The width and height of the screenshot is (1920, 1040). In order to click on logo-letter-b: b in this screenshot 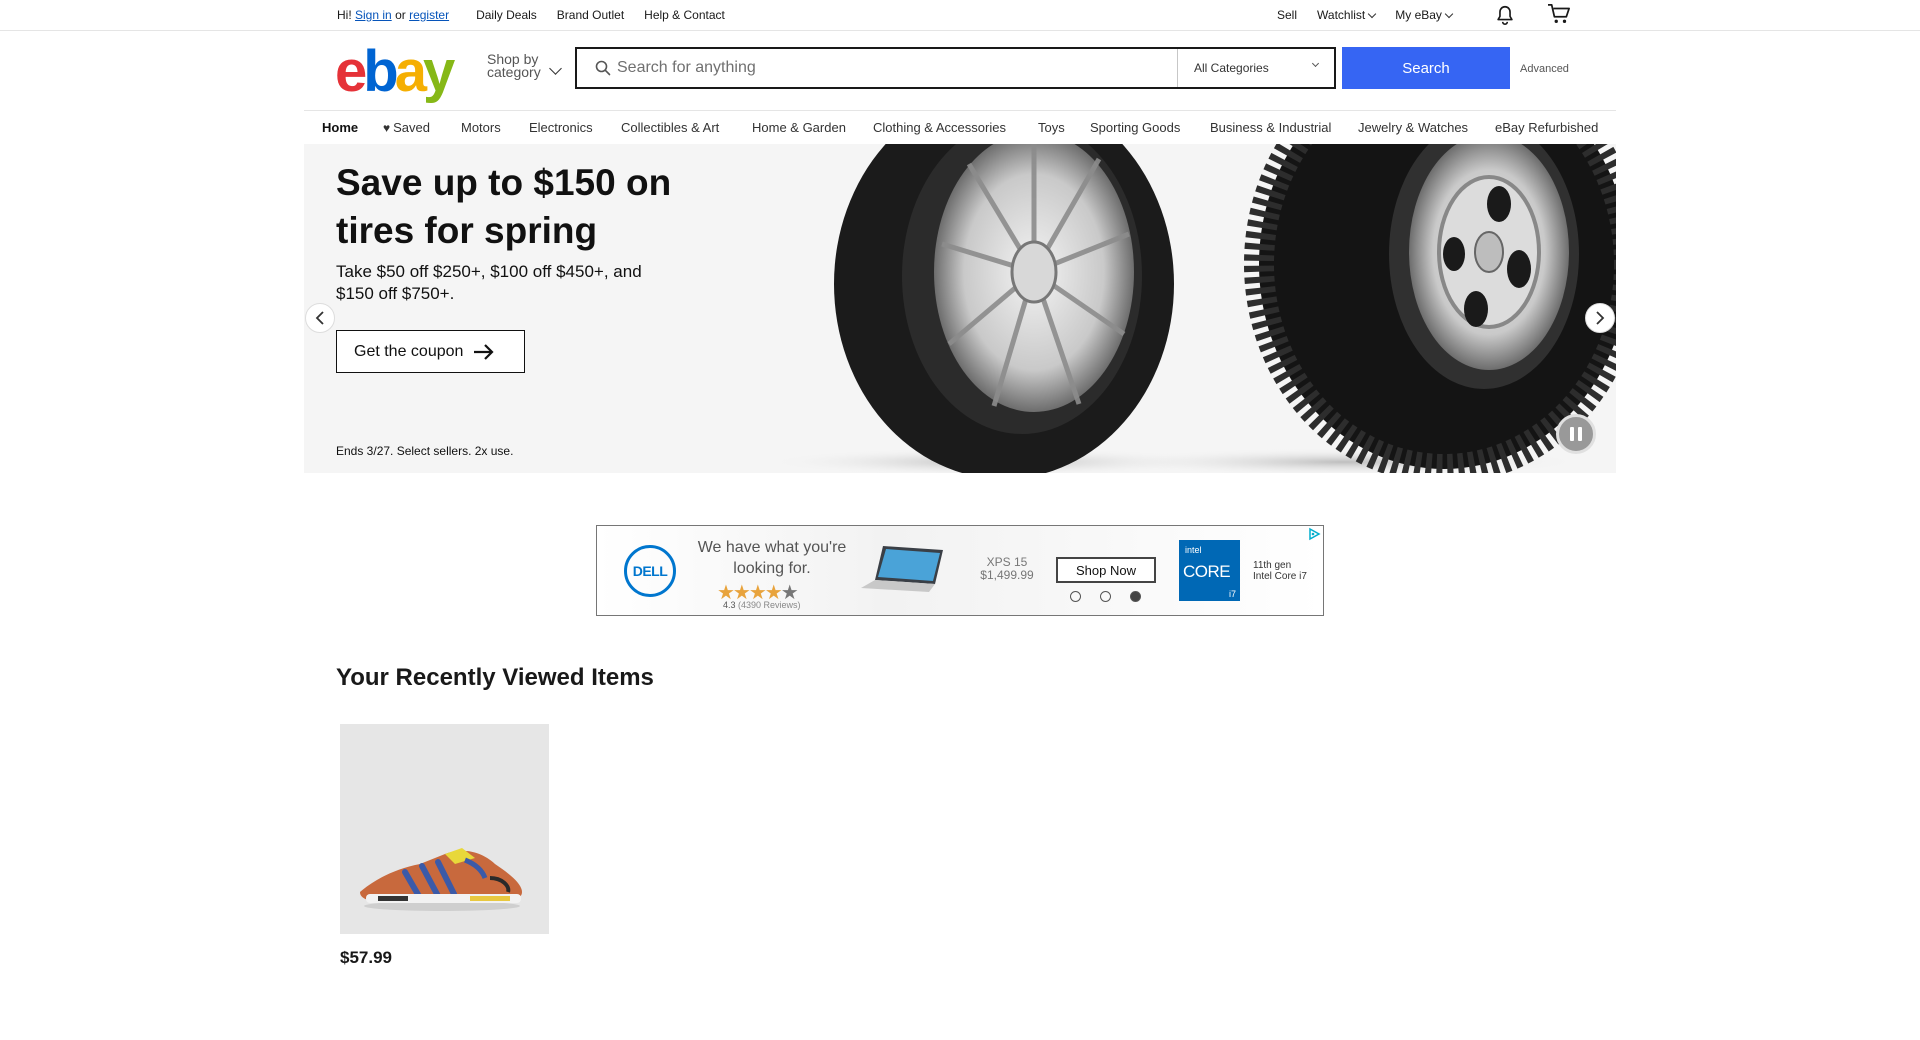, I will do `click(380, 71)`.